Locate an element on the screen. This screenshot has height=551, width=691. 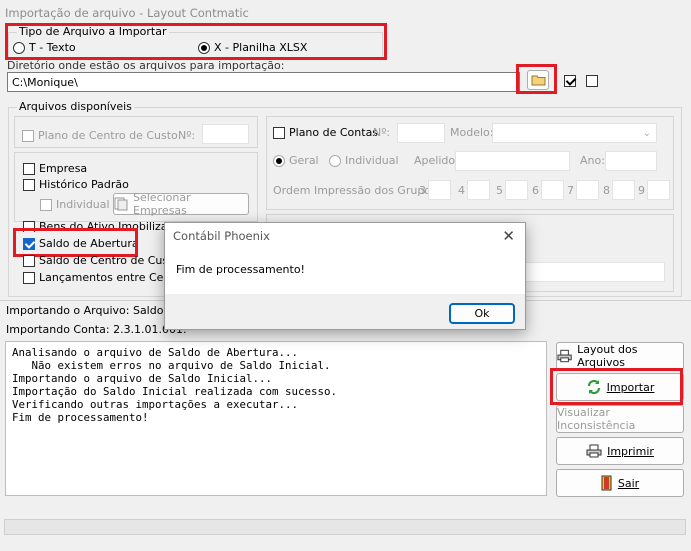
plano-contas-num-label: Nº: is located at coordinates (382, 132).